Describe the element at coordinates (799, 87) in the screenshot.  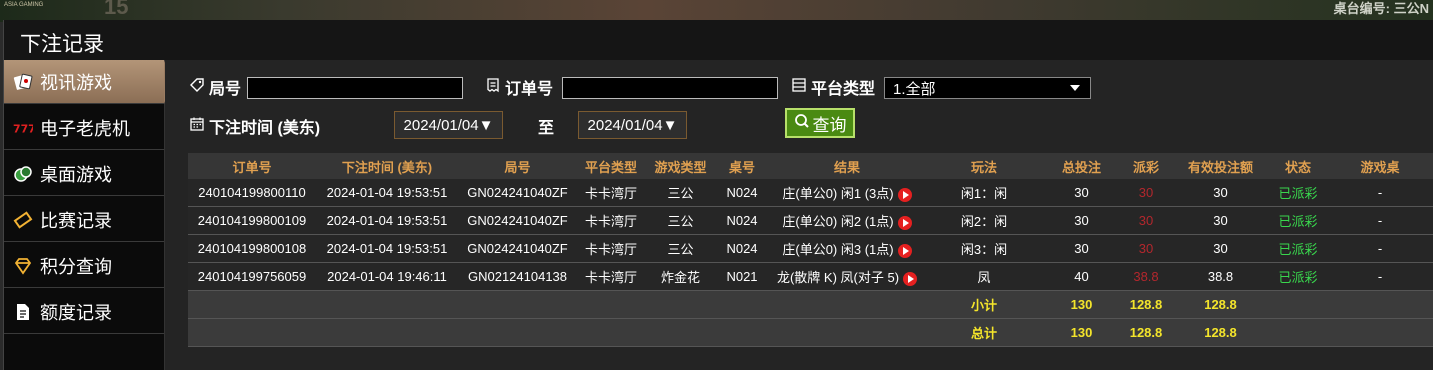
I see `server-icon` at that location.